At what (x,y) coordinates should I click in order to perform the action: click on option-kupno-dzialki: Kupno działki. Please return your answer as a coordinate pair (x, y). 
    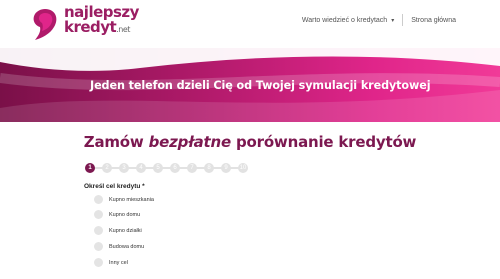
    Looking at the image, I should click on (118, 230).